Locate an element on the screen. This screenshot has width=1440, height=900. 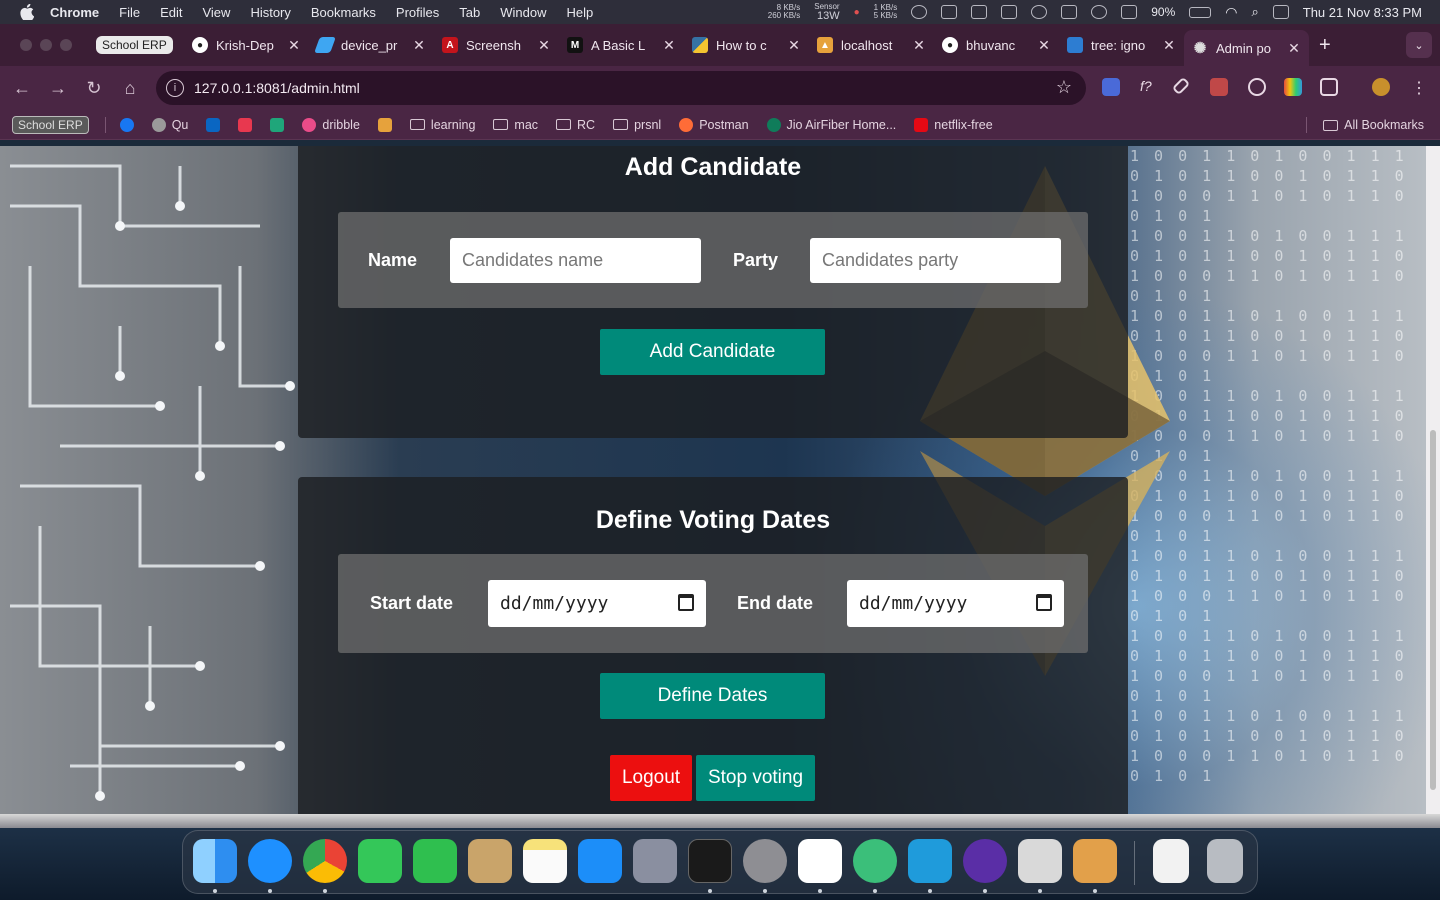
menu-file: File is located at coordinates (129, 12).